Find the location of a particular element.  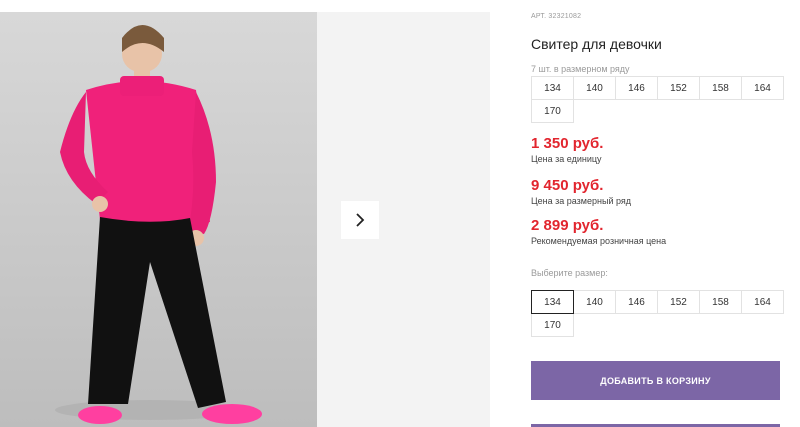

size-option-170: 170 is located at coordinates (552, 325).